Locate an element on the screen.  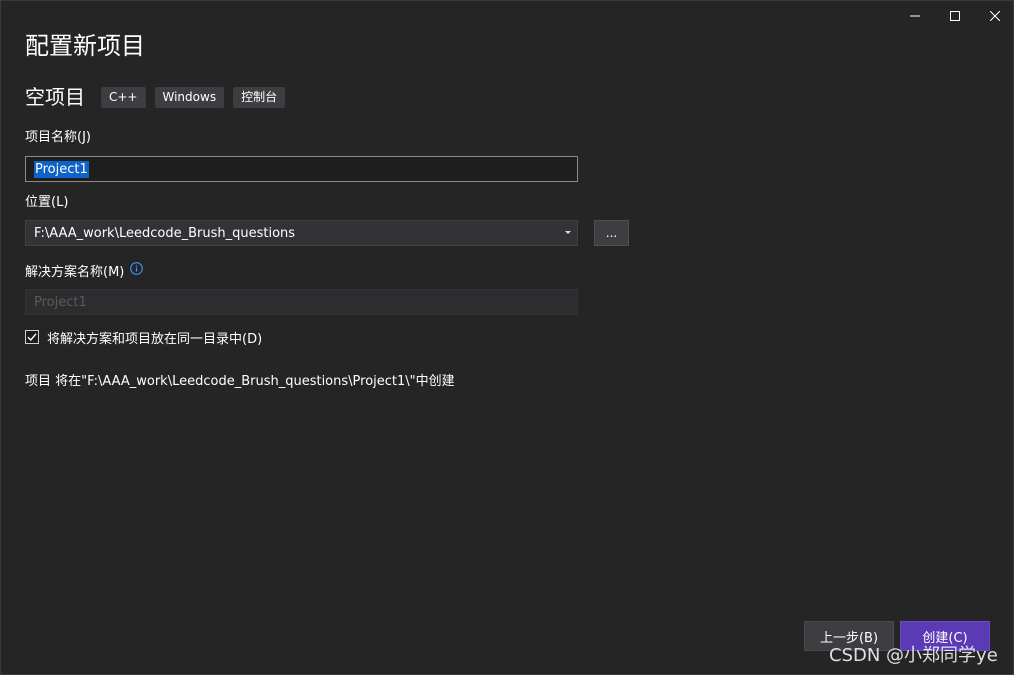
tag-console: 控制台 is located at coordinates (259, 97).